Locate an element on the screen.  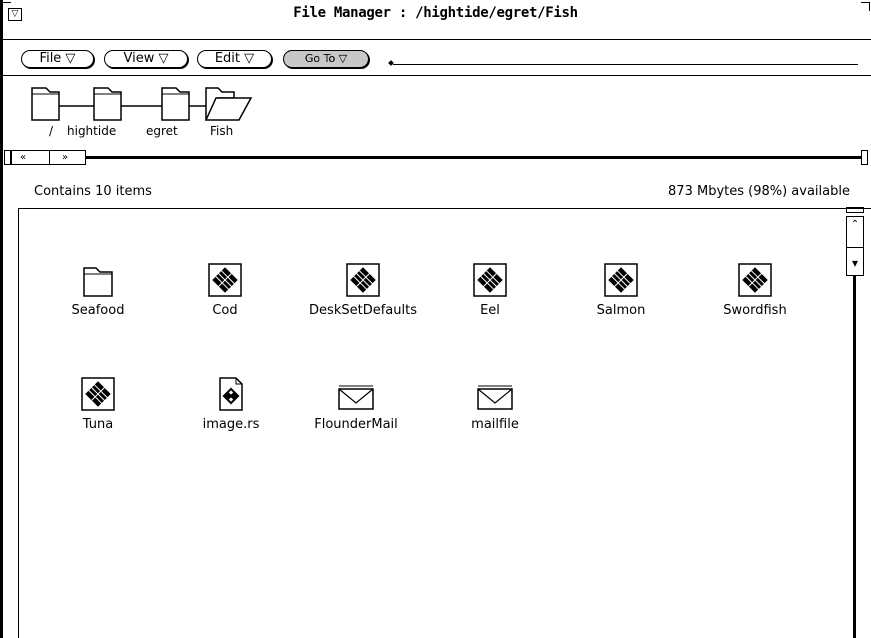
file-item-tuna: Tuna is located at coordinates (98, 402).